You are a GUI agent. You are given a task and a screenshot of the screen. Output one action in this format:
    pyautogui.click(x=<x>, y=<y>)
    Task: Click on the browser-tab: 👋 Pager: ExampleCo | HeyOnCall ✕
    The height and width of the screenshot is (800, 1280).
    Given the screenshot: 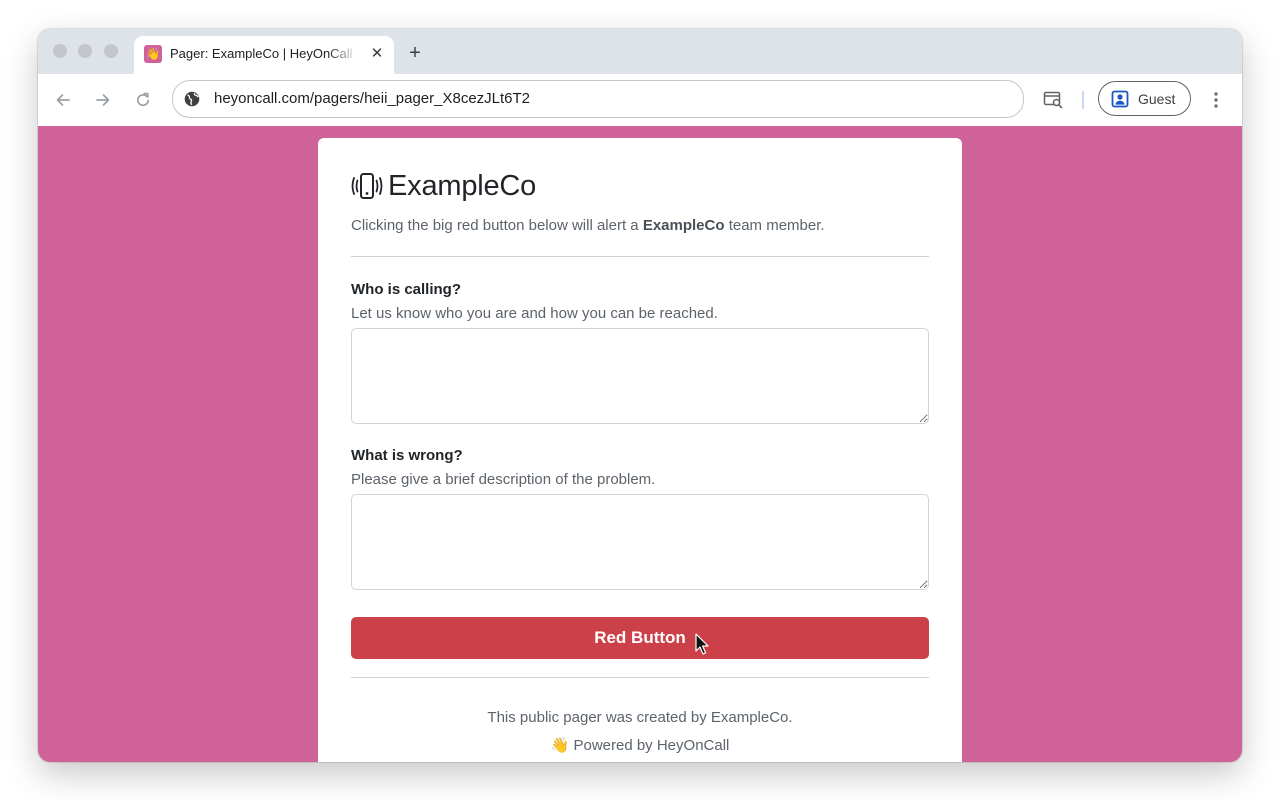 What is the action you would take?
    pyautogui.click(x=264, y=55)
    